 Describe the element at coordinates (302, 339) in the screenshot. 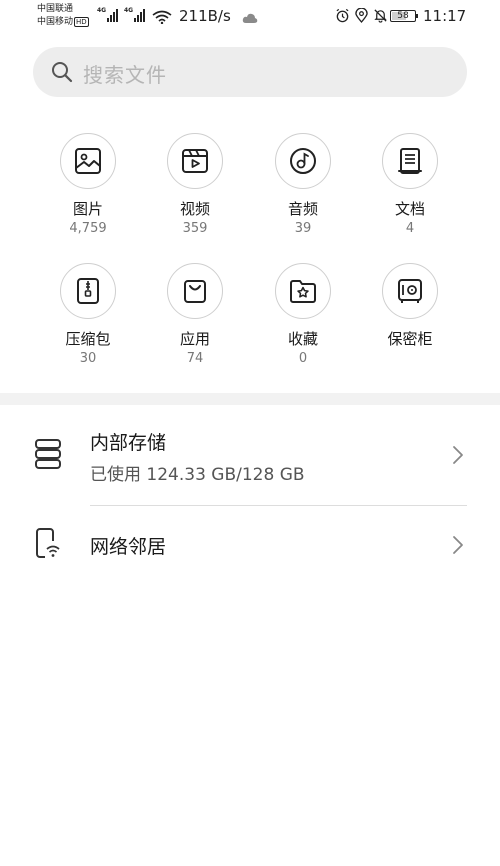

I see `category-label: 收藏` at that location.